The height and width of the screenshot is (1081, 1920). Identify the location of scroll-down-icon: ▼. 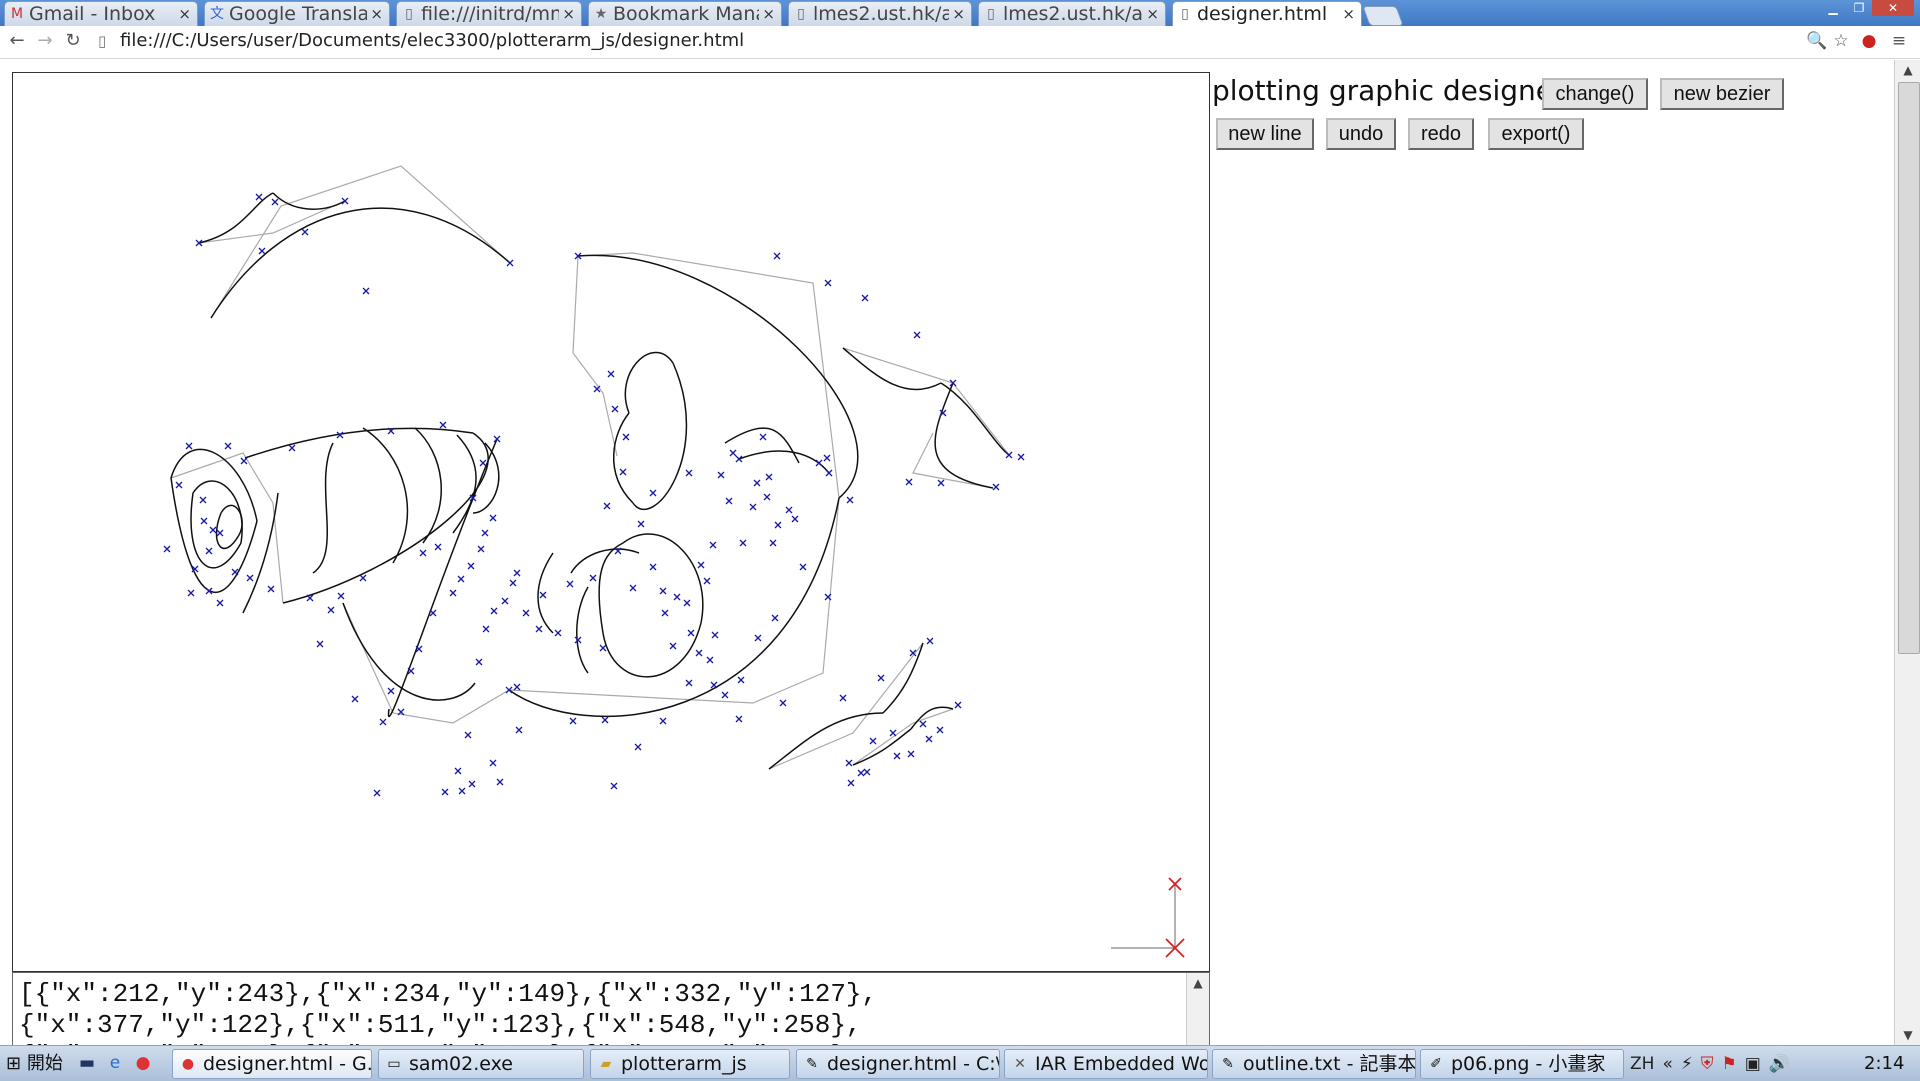
(1907, 1035).